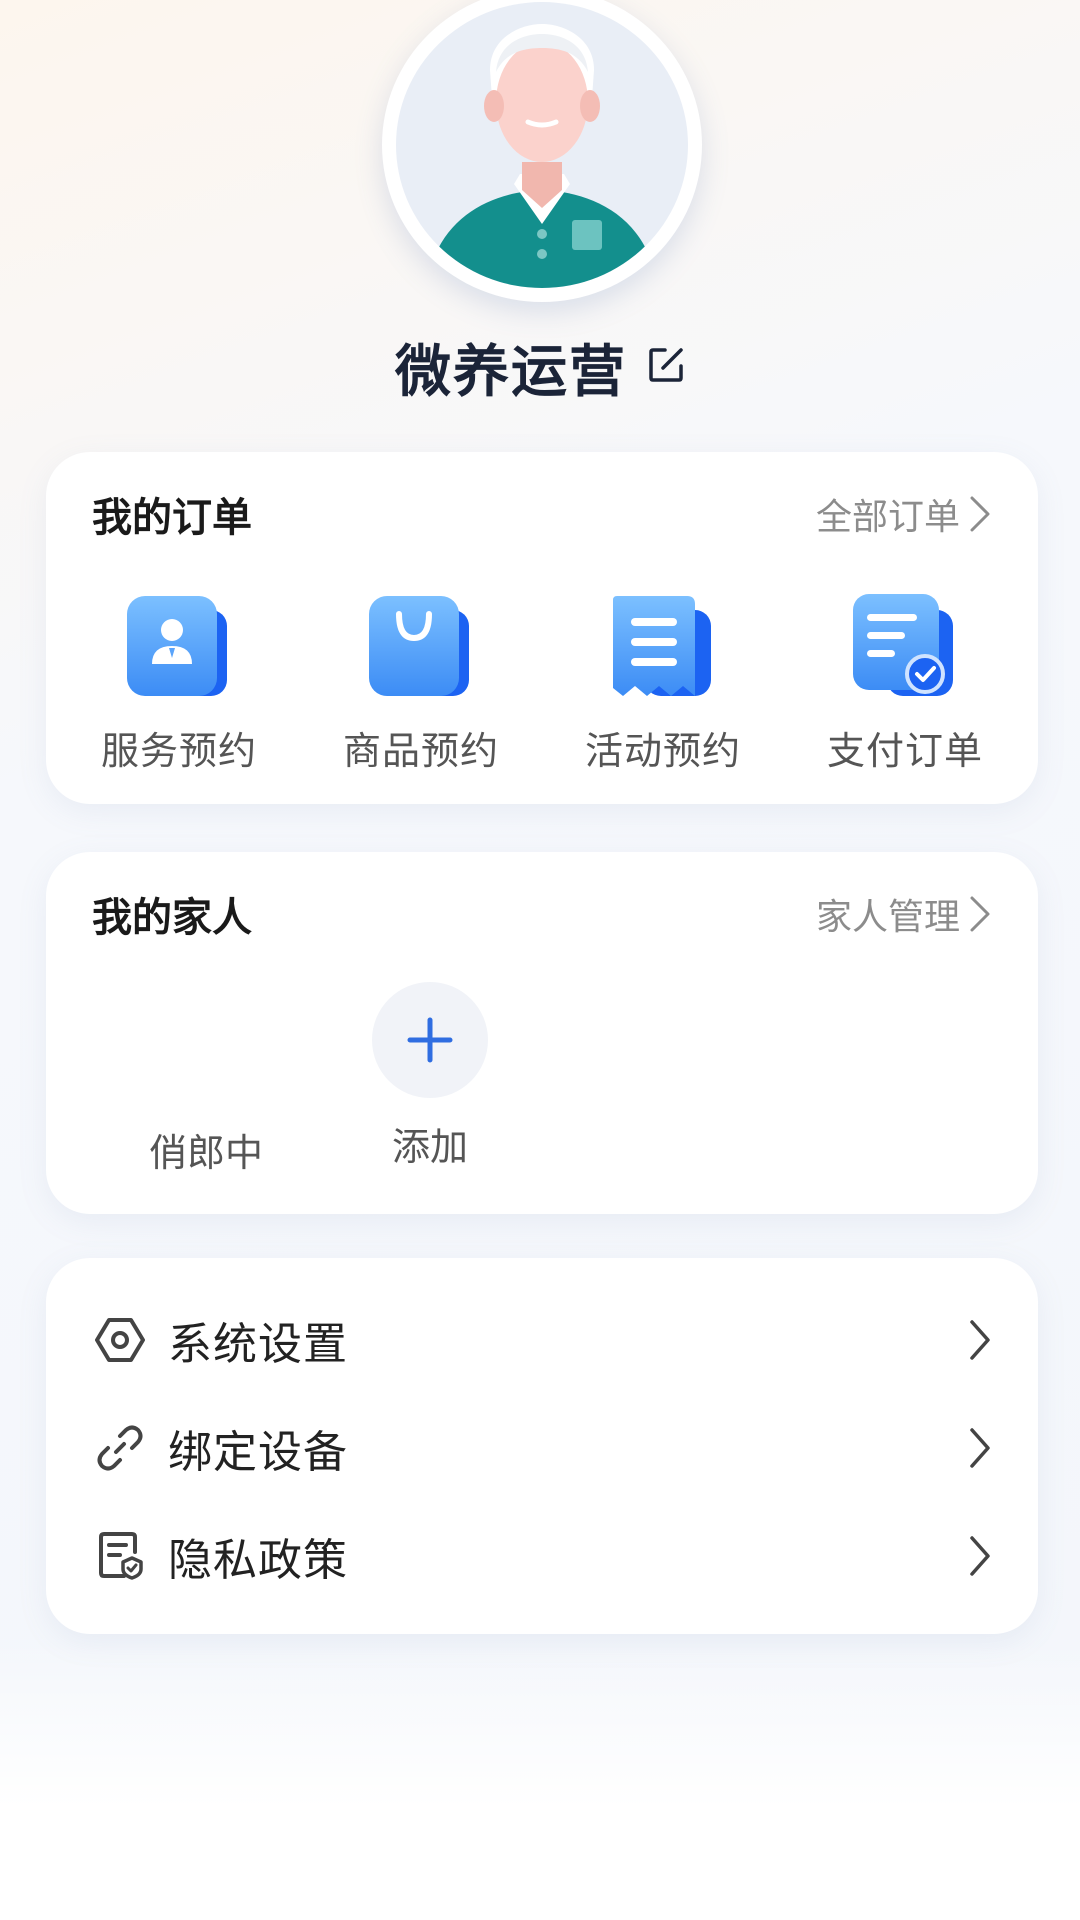 This screenshot has height=1920, width=1080. What do you see at coordinates (420, 751) in the screenshot?
I see `order-label-goods: 商品预约` at bounding box center [420, 751].